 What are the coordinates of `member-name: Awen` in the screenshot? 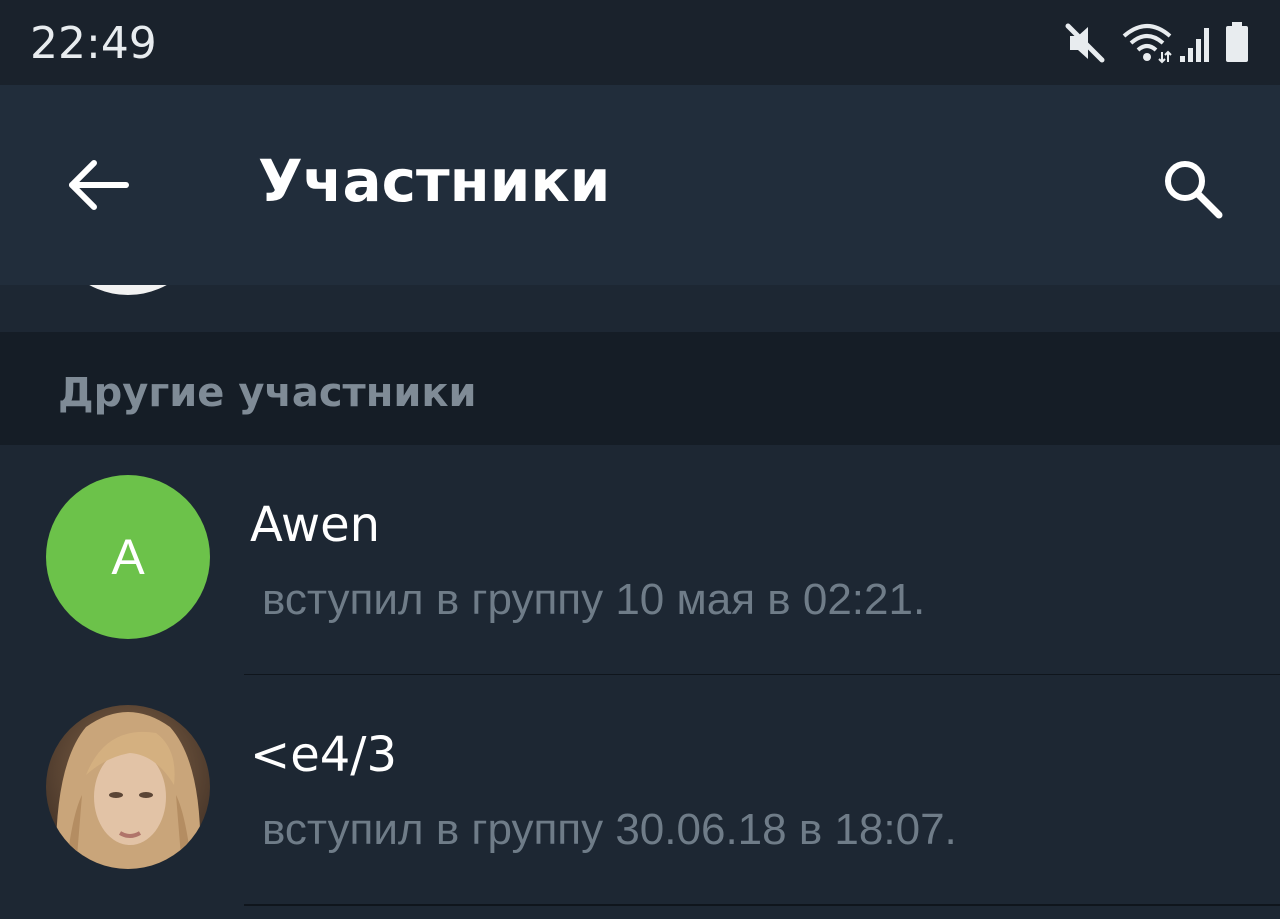 It's located at (315, 525).